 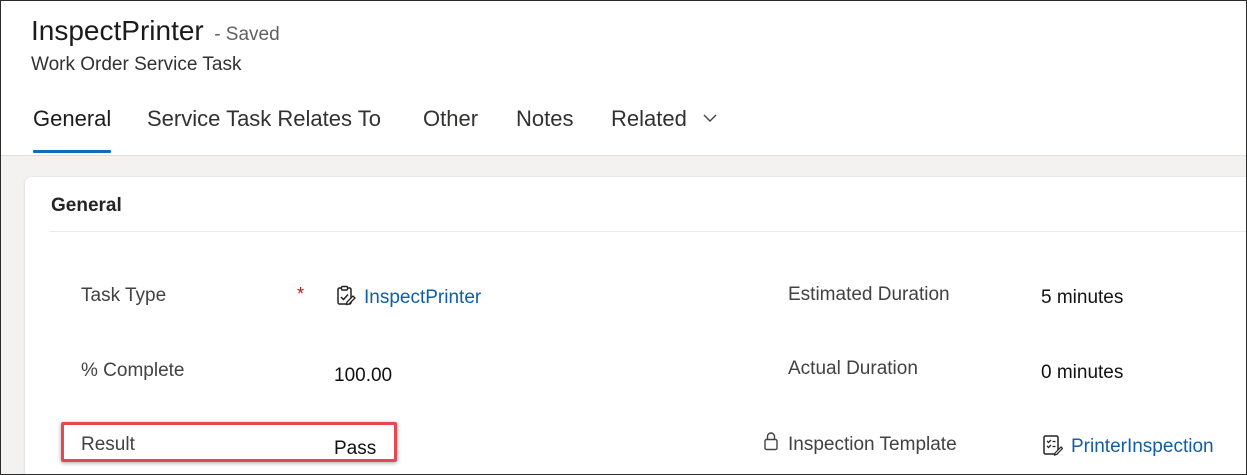 I want to click on actual-duration-value: 0 minutes, so click(x=1082, y=373).